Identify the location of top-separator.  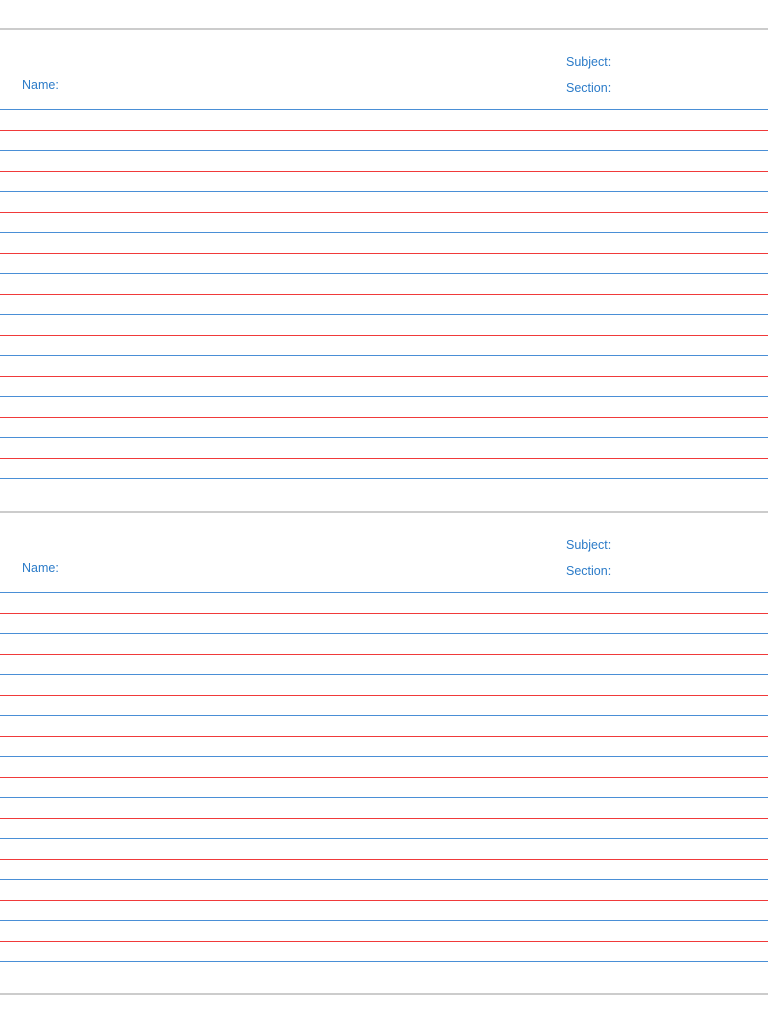
(384, 29).